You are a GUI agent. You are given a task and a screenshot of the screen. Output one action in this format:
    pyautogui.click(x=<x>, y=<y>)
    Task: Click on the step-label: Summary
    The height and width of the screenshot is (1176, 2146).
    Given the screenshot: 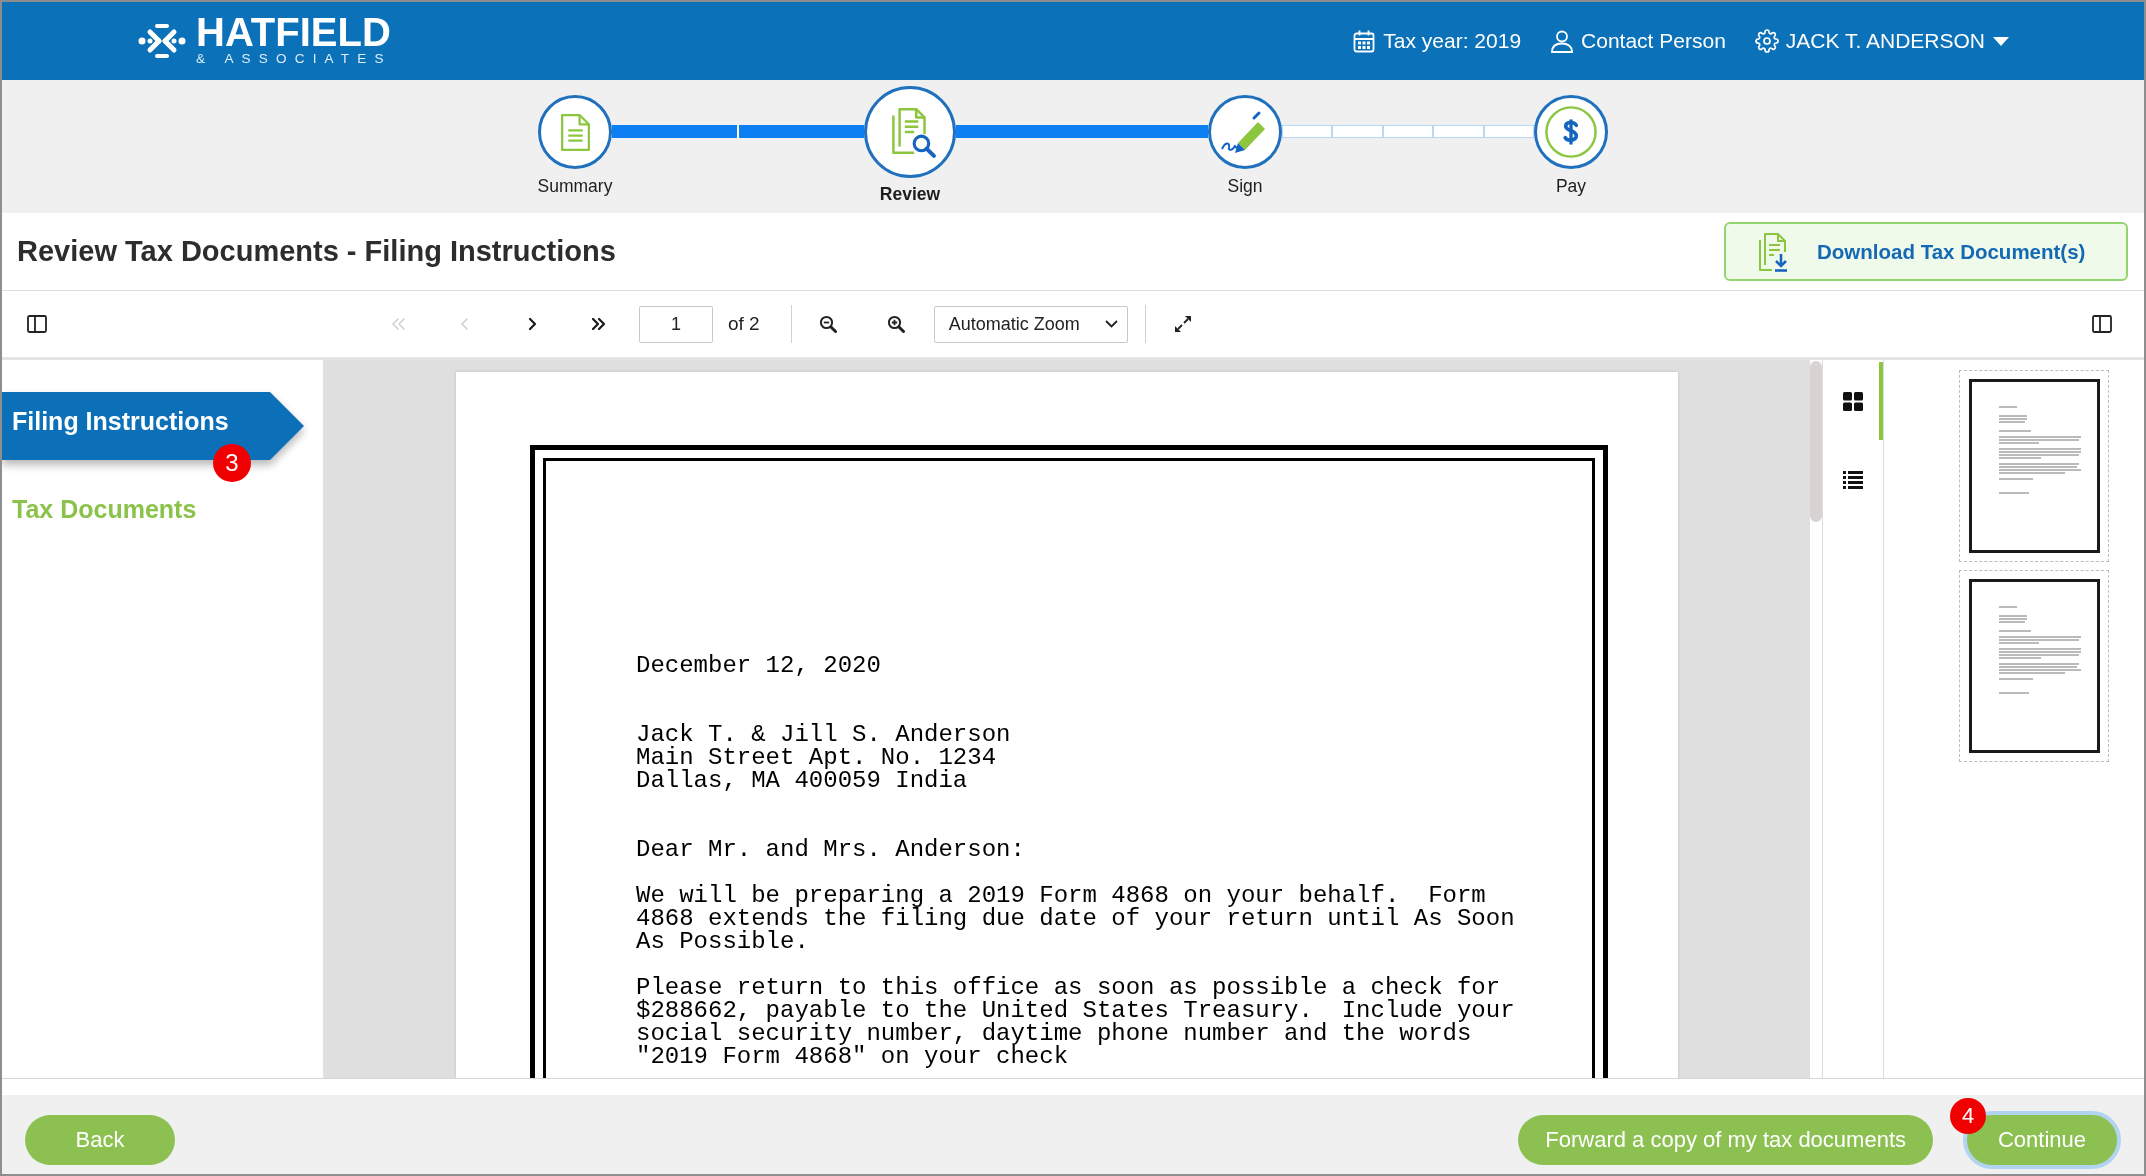 What is the action you would take?
    pyautogui.click(x=575, y=186)
    